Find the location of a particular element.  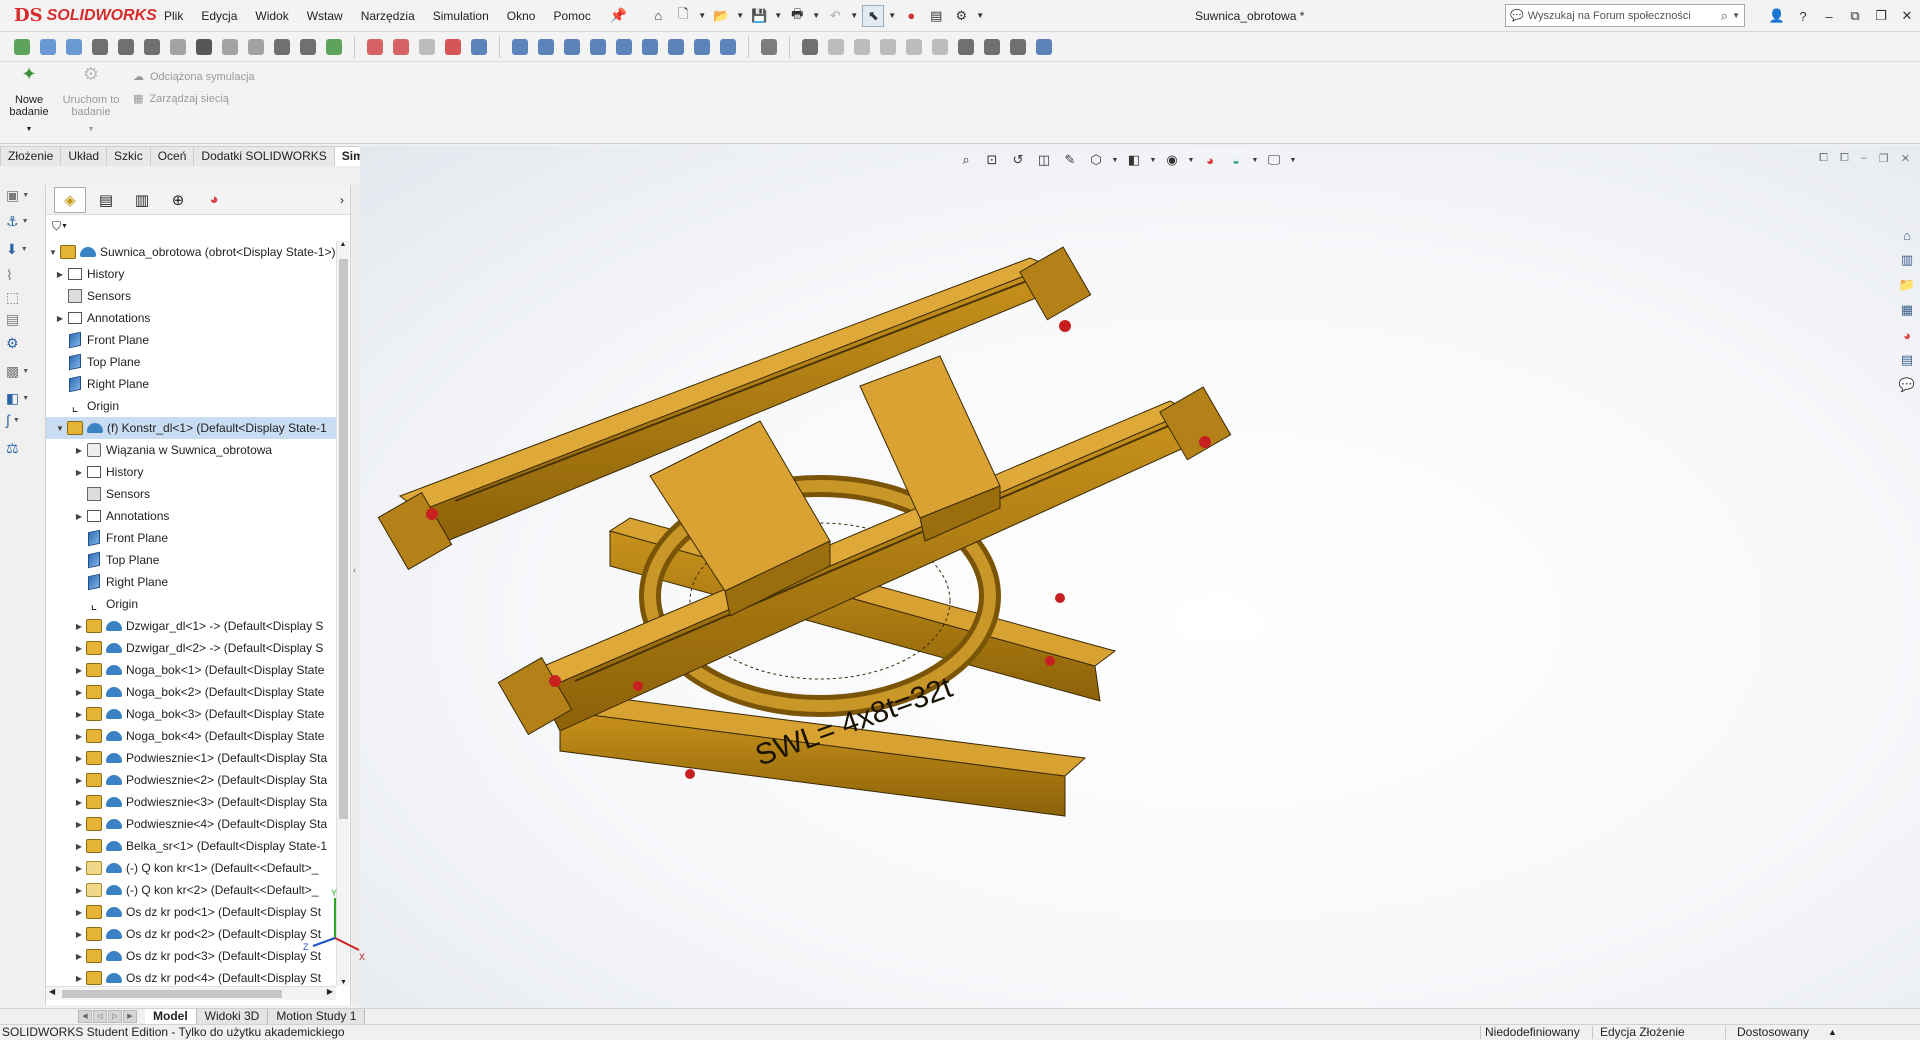

vp-close-icon: ✕ is located at coordinates (1905, 158).